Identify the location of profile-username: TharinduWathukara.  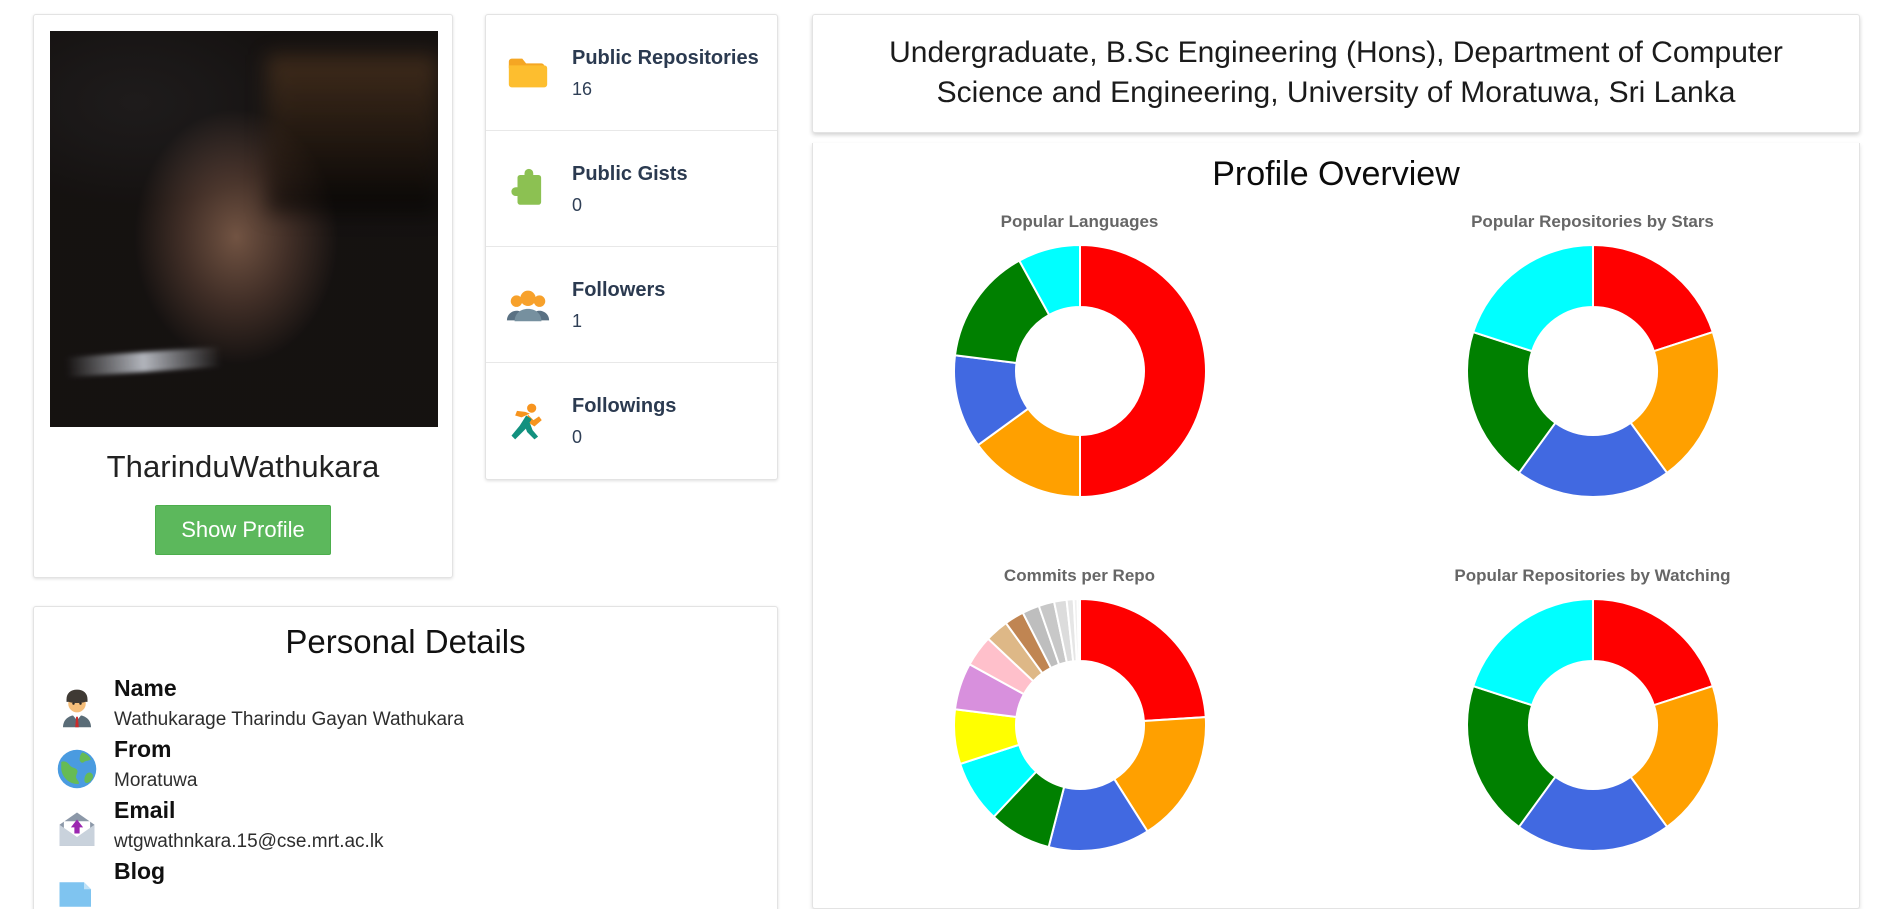
(243, 466).